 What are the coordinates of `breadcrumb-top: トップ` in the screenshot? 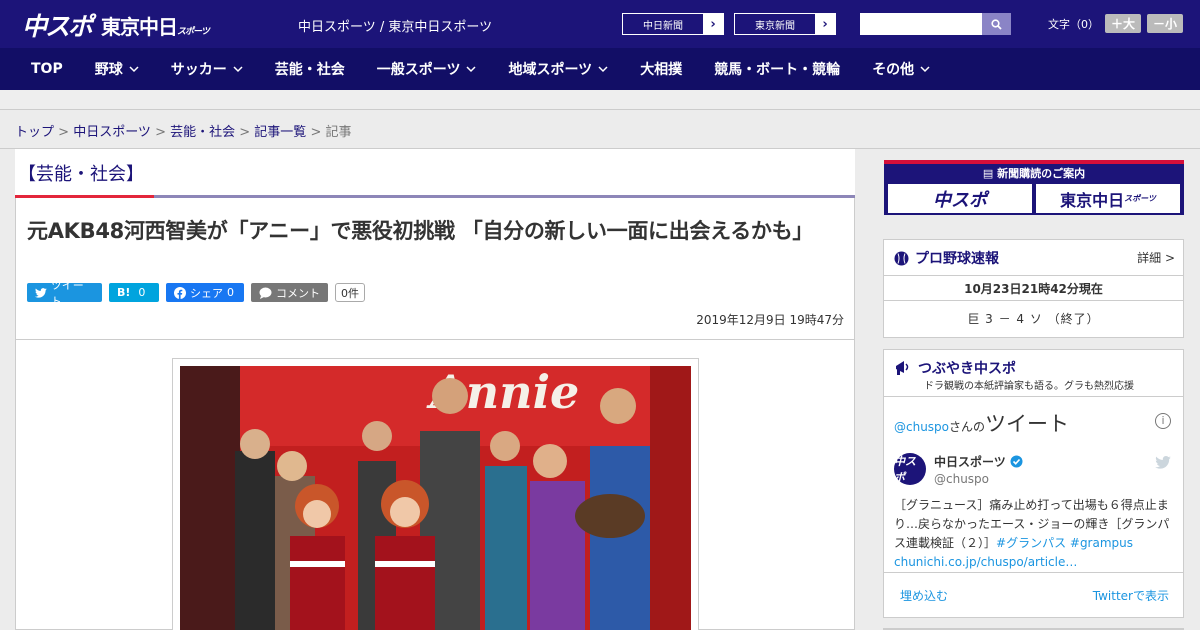 It's located at (34, 132).